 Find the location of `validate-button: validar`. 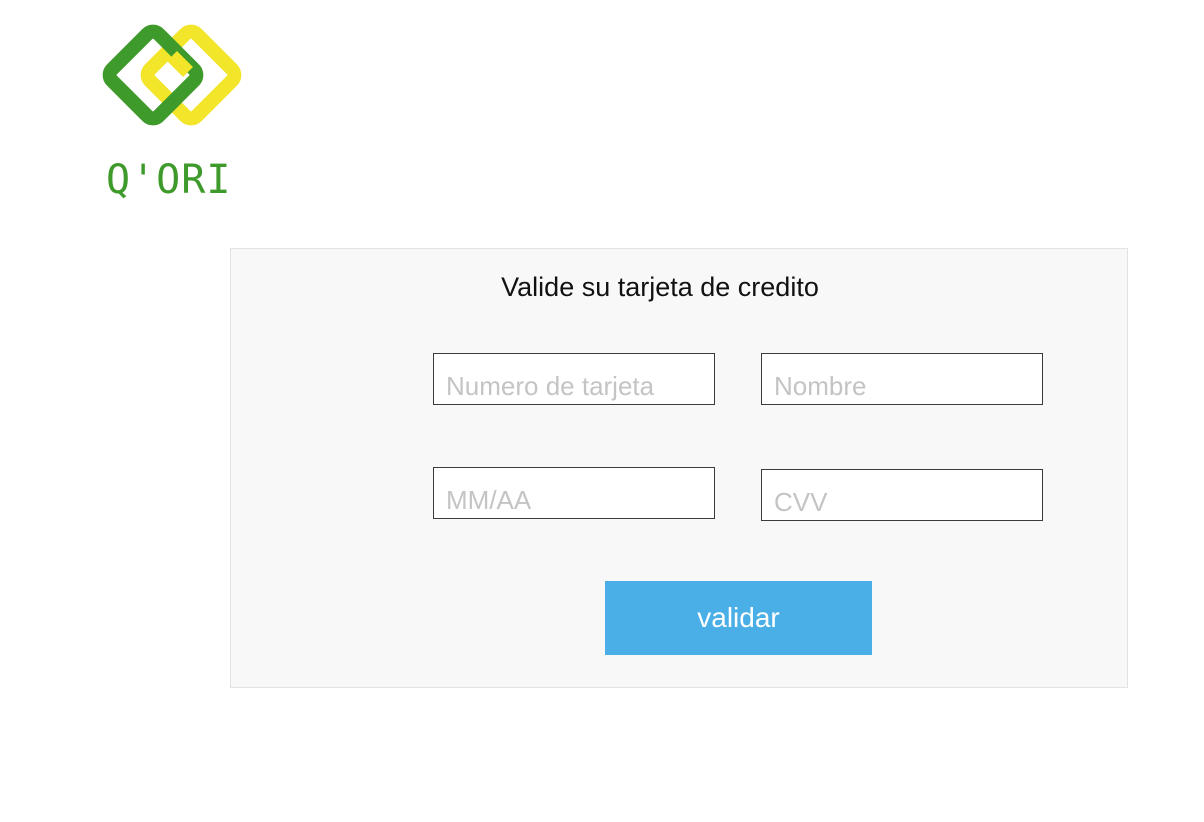

validate-button: validar is located at coordinates (738, 618).